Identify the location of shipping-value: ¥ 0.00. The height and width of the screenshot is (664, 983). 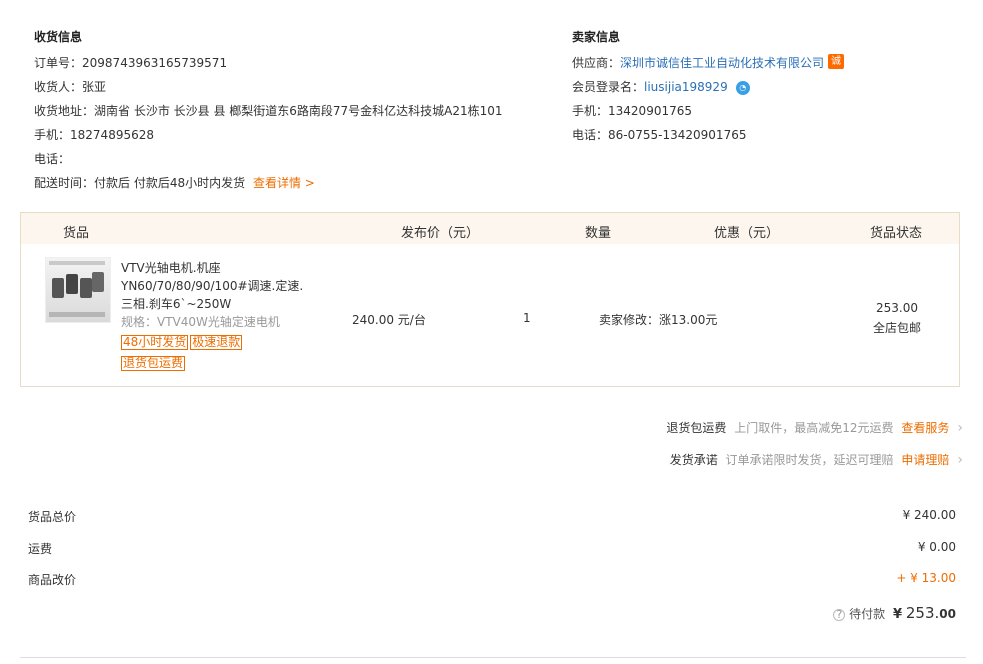
(936, 547).